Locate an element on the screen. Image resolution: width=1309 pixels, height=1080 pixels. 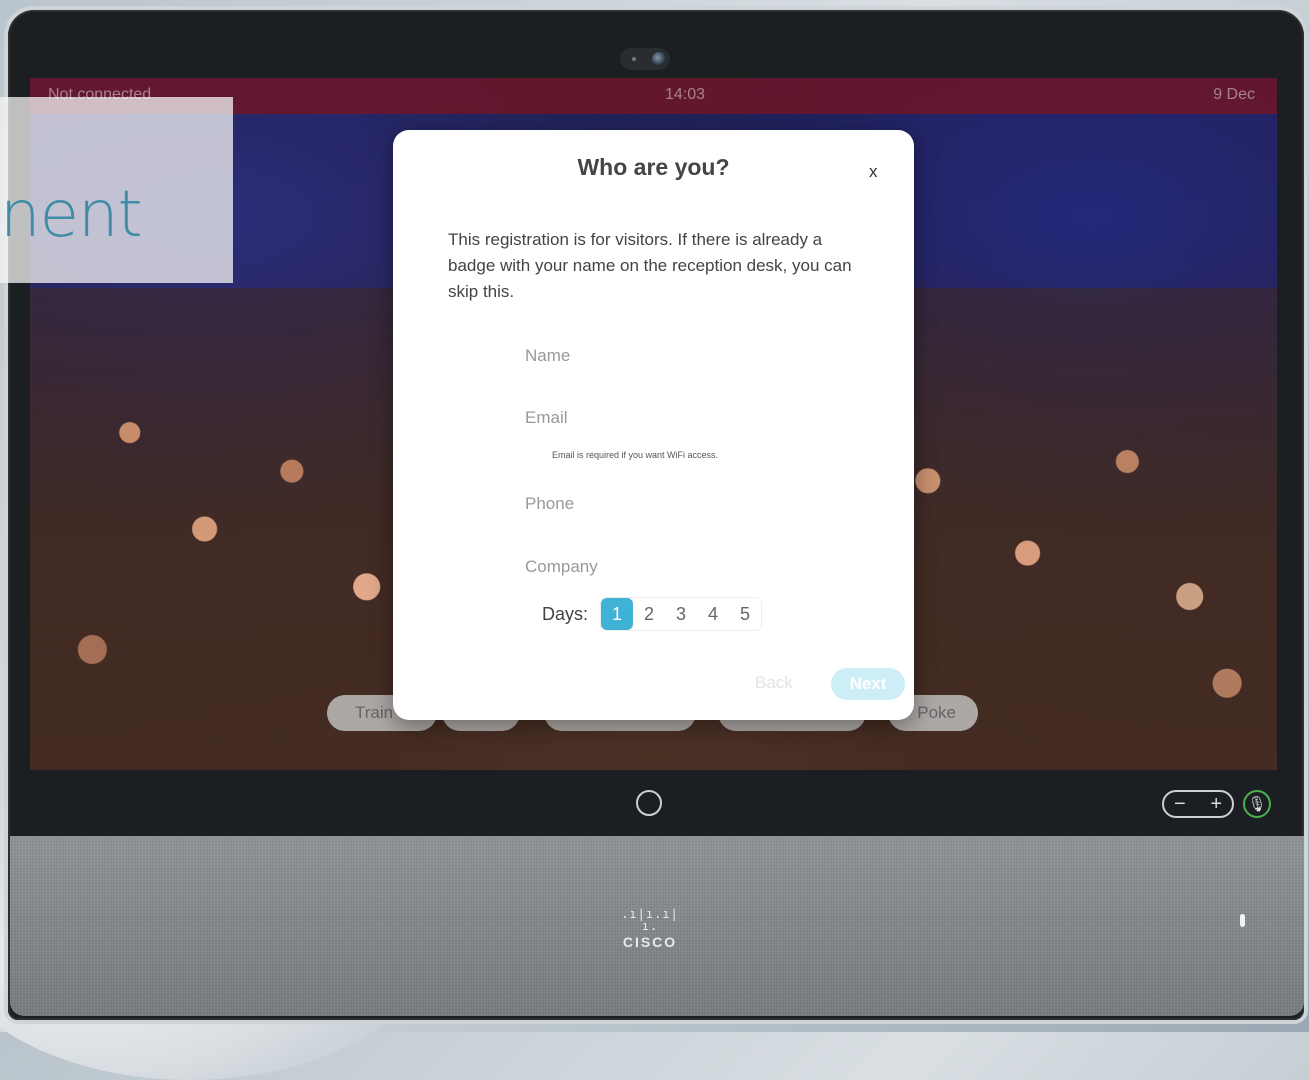
cisco-bars-icon: .ı|ı.ı|ı. is located at coordinates (650, 920).